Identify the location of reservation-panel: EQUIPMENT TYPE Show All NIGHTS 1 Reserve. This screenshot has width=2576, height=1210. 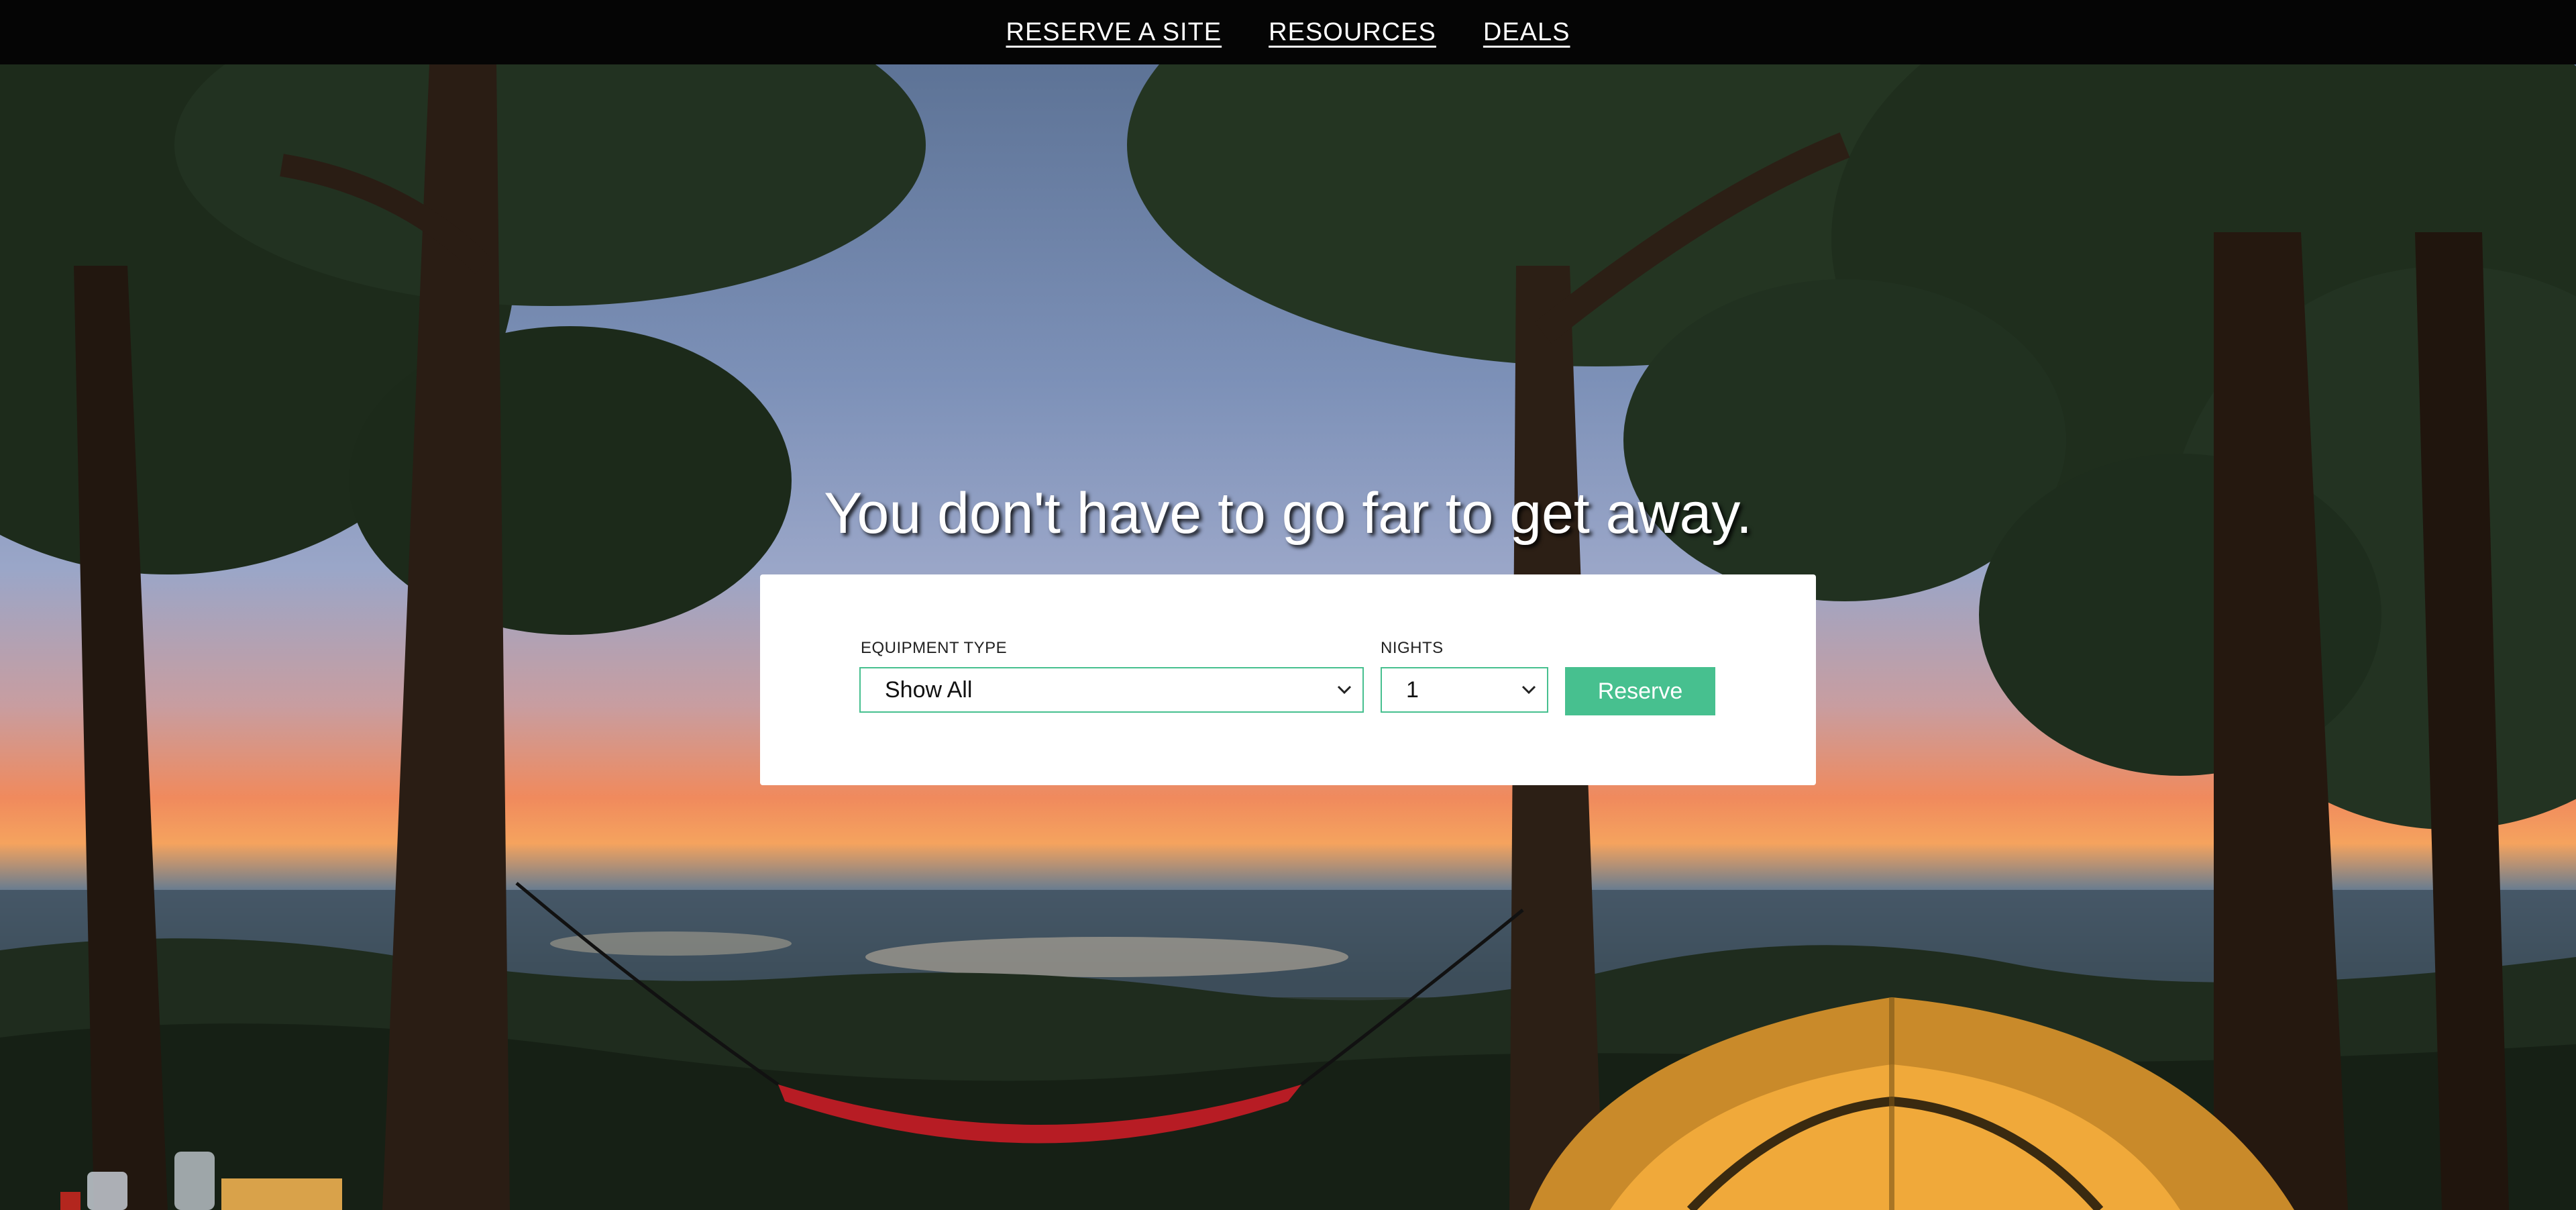
(1288, 679).